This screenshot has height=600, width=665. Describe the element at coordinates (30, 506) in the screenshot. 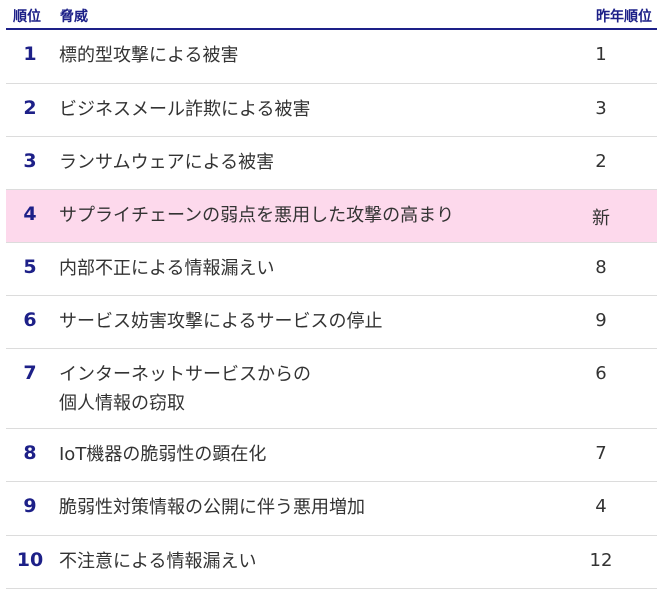

I see `rank-number: 9` at that location.